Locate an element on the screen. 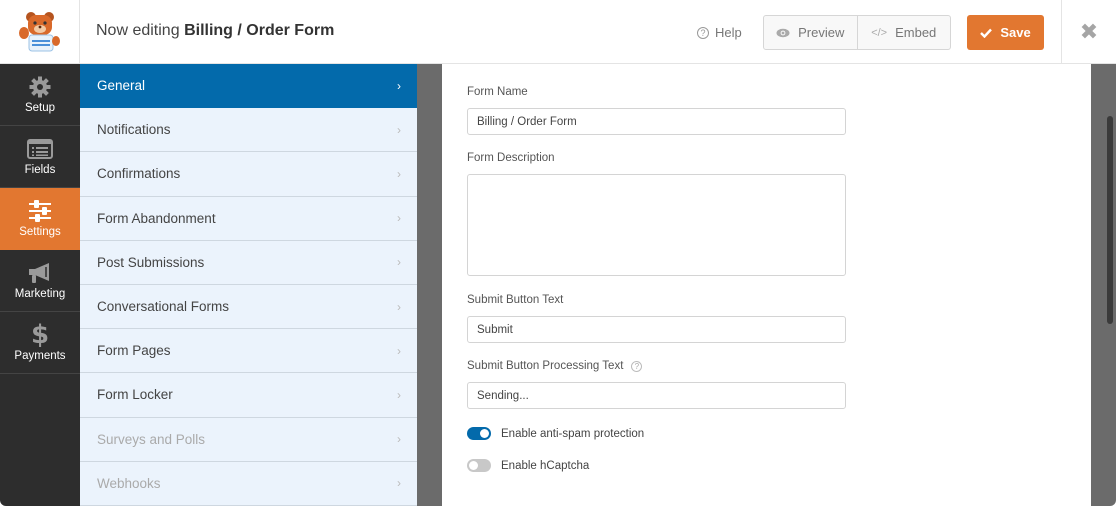 Image resolution: width=1116 pixels, height=506 pixels. sidebar-label: Marketing is located at coordinates (40, 293).